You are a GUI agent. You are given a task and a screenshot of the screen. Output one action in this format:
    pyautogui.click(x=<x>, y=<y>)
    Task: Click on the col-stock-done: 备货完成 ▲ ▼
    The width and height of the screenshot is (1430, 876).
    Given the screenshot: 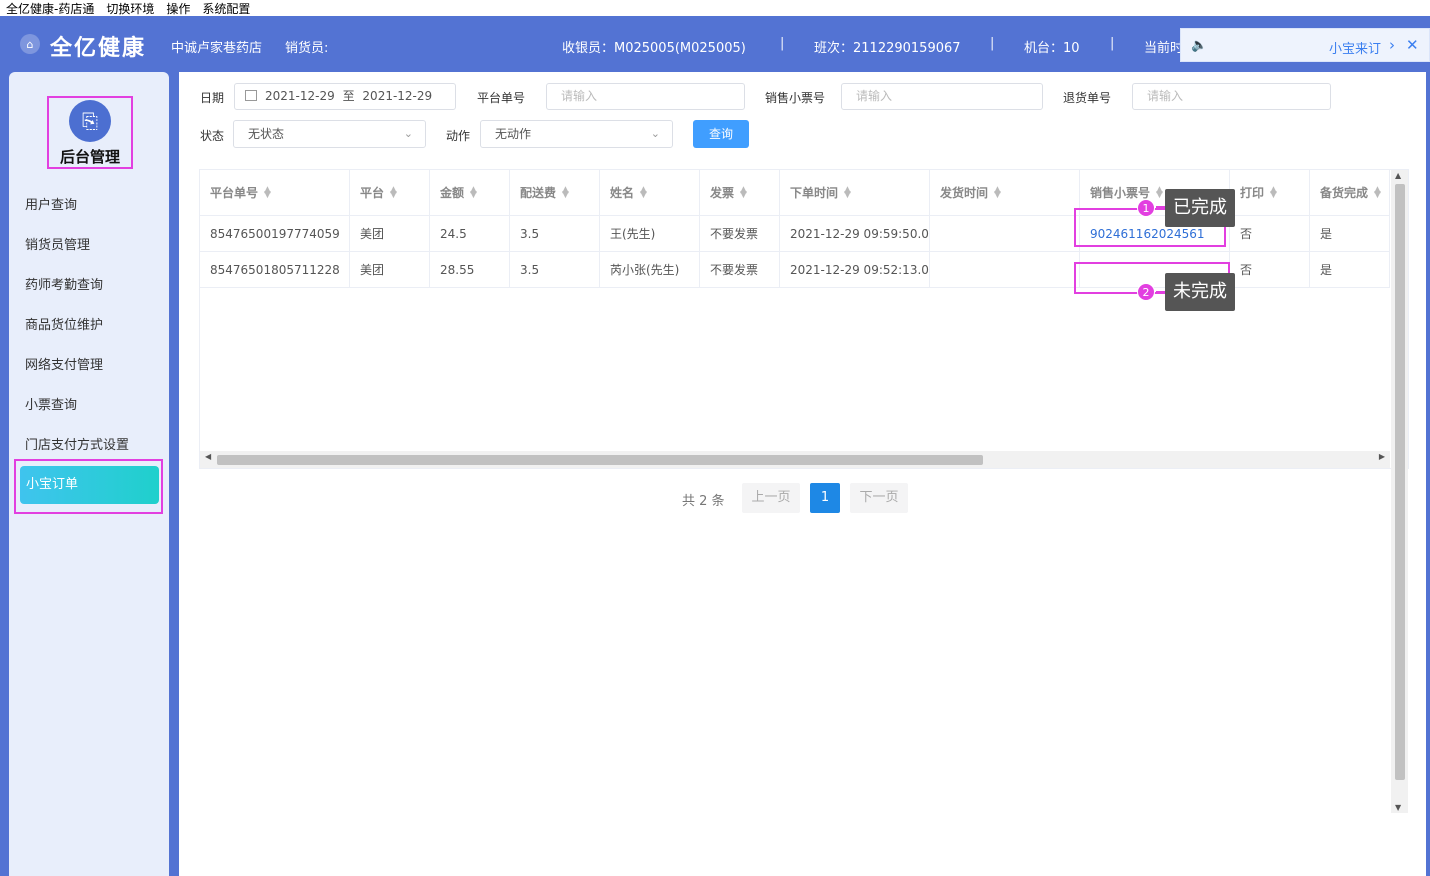 What is the action you would take?
    pyautogui.click(x=1350, y=192)
    